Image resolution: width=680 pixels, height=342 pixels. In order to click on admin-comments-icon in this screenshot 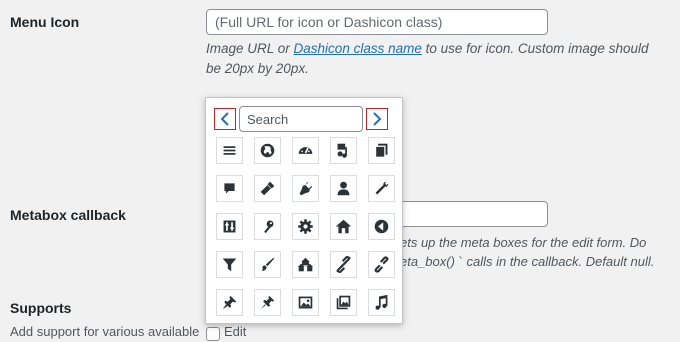, I will do `click(229, 188)`.